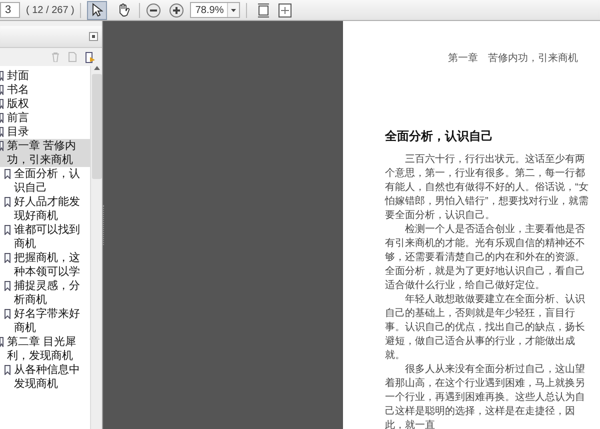 The height and width of the screenshot is (429, 600). I want to click on bookmark-item: 书名, so click(19, 90).